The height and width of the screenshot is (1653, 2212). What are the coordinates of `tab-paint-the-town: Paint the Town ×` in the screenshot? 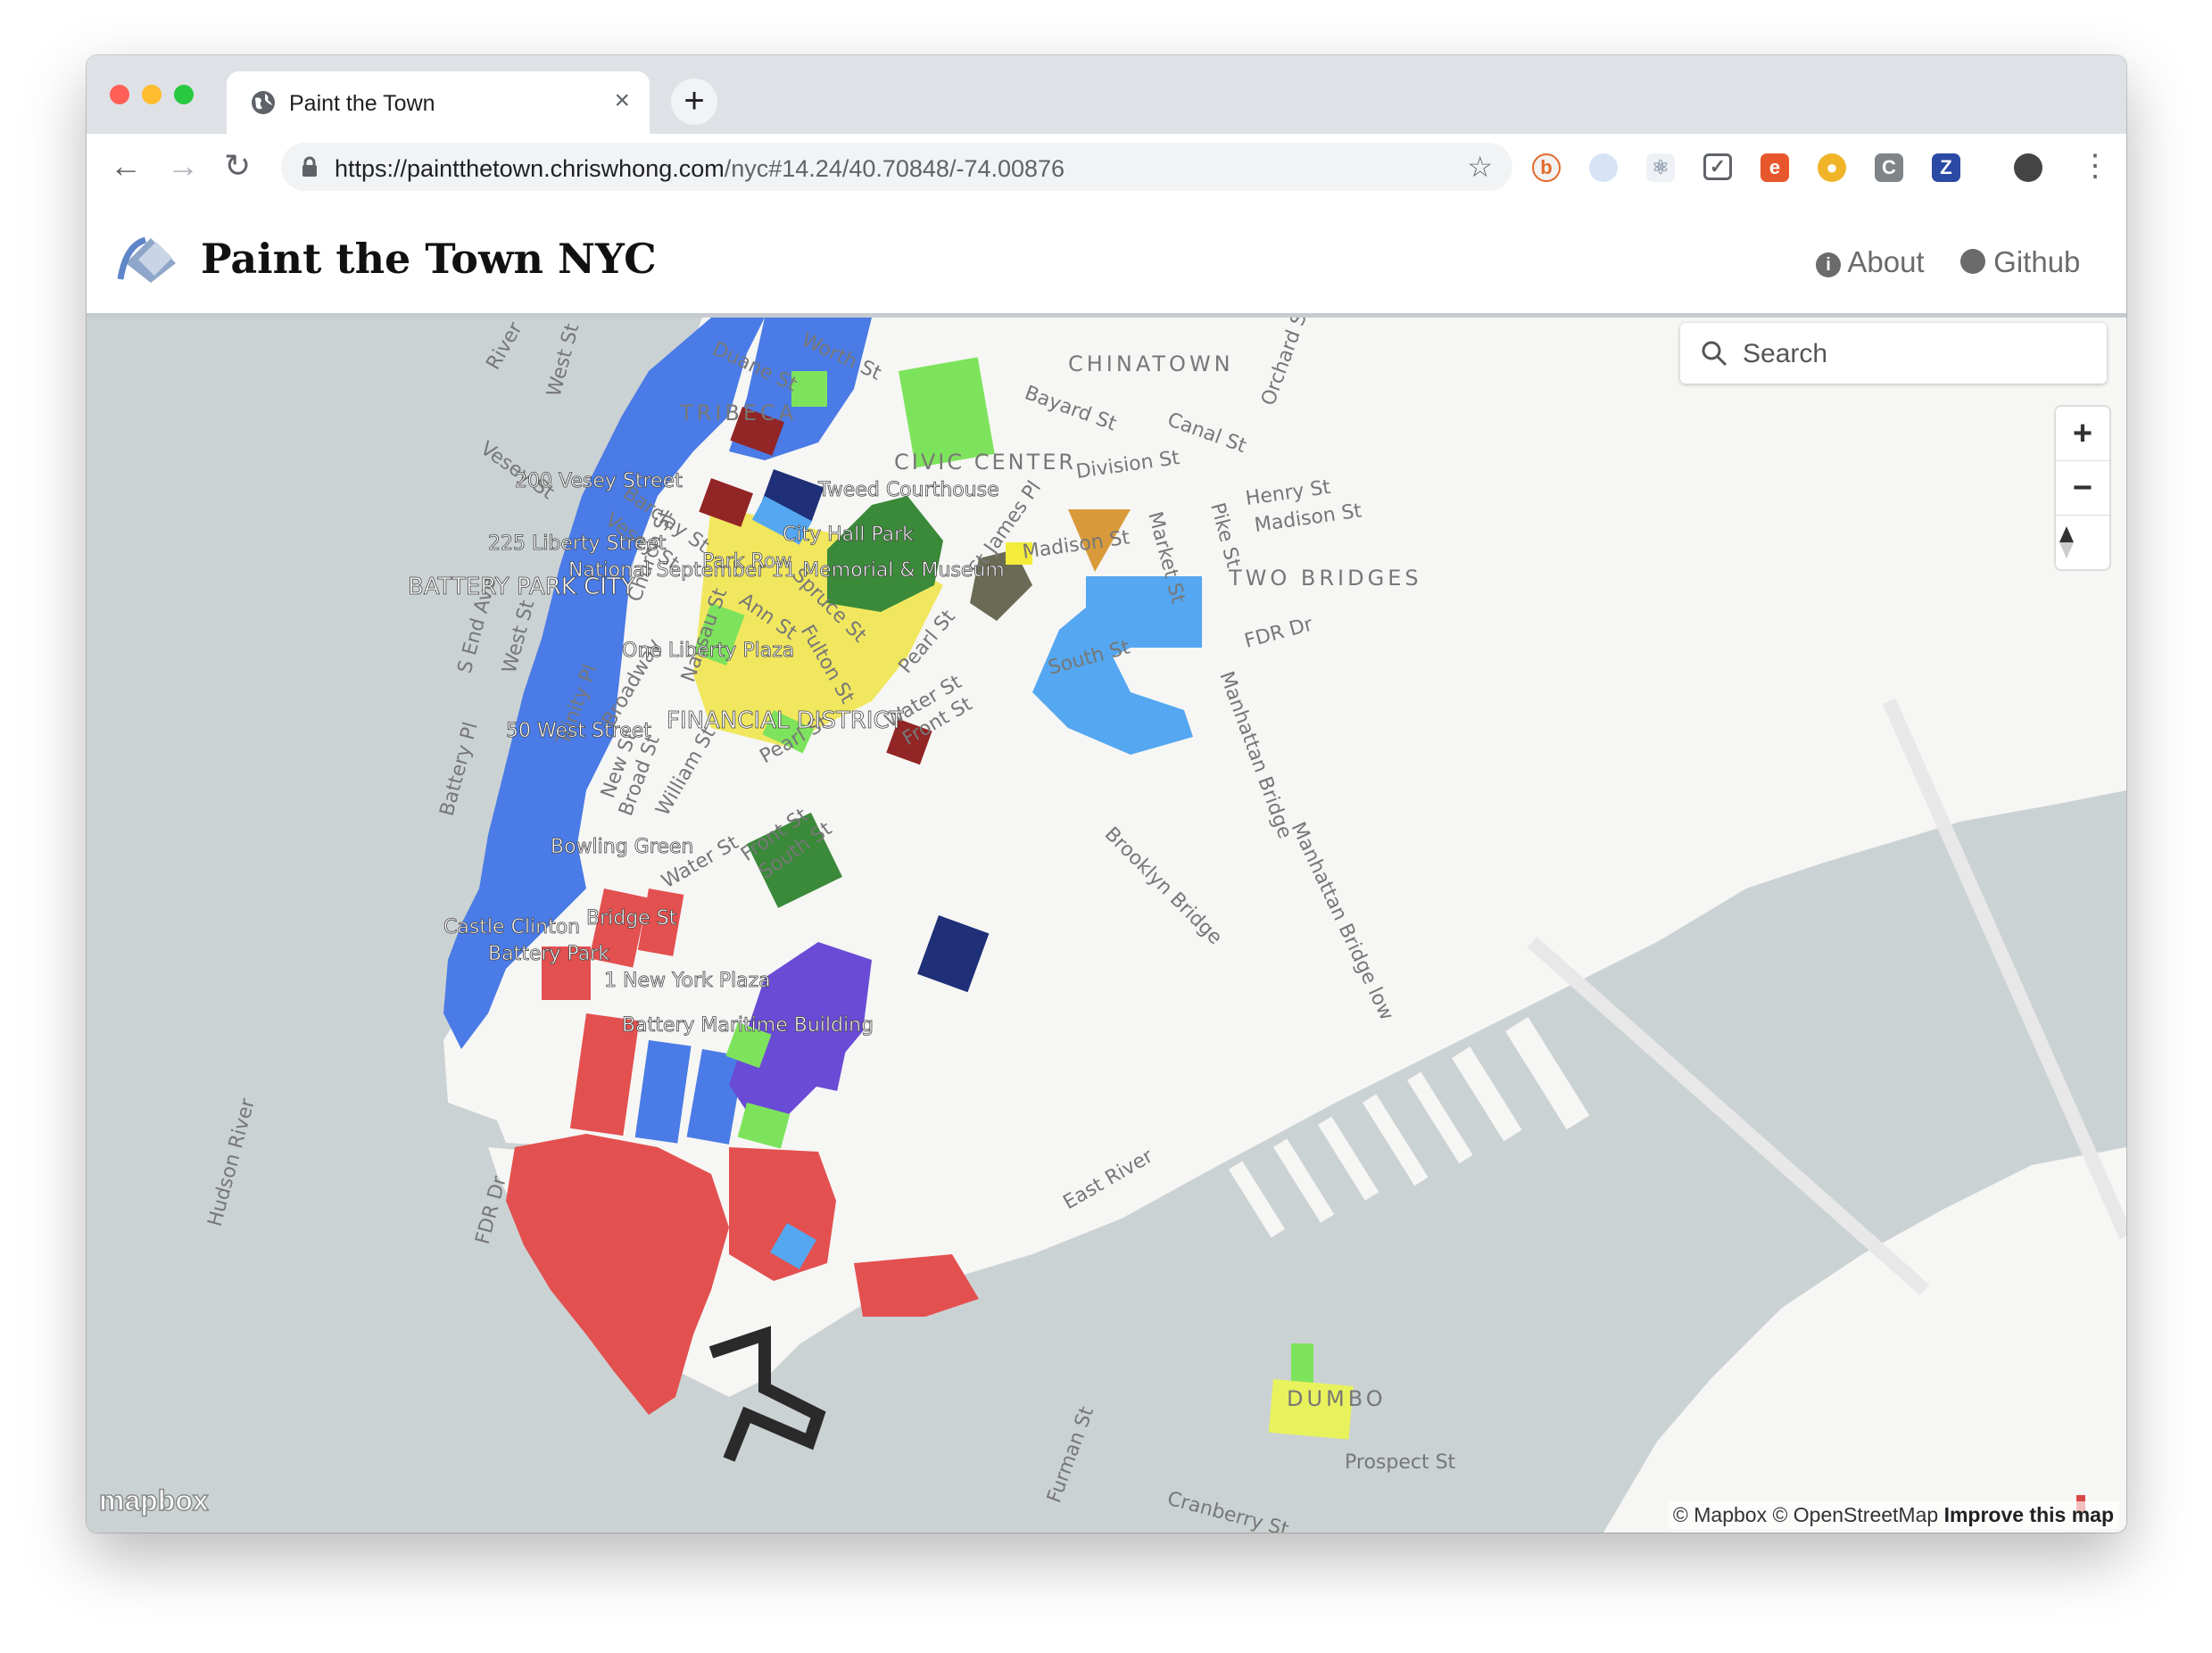 It's located at (438, 102).